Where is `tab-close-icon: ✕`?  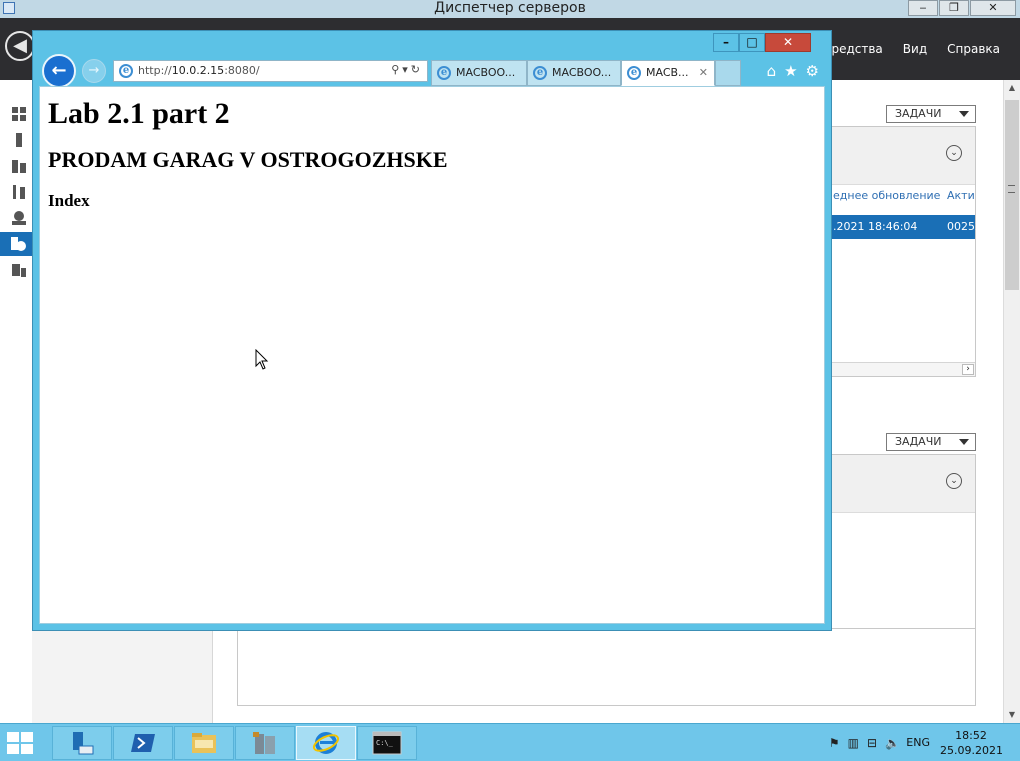 tab-close-icon: ✕ is located at coordinates (703, 73).